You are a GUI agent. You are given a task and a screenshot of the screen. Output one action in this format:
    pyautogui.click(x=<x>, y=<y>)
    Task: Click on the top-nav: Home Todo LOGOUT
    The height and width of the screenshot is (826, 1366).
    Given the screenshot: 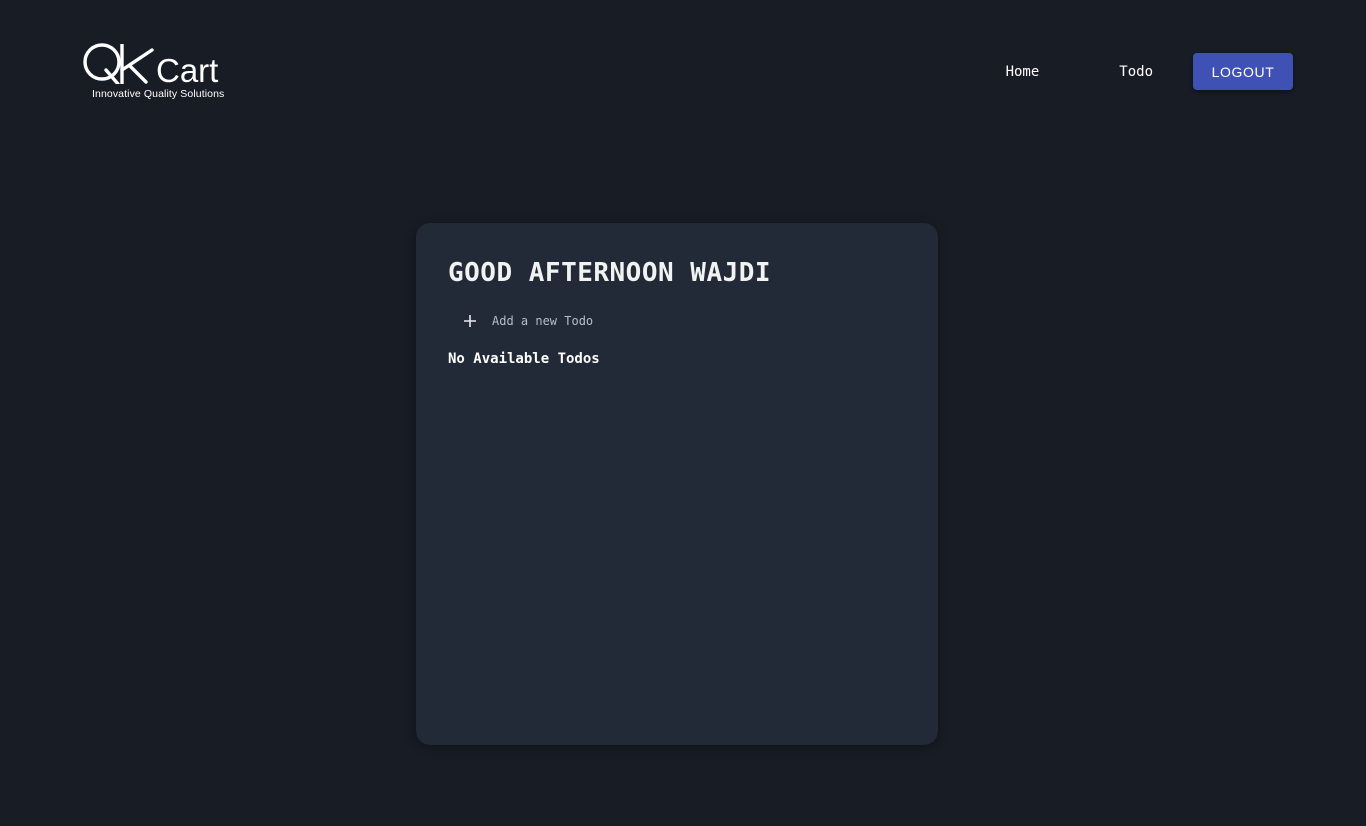 What is the action you would take?
    pyautogui.click(x=1149, y=71)
    